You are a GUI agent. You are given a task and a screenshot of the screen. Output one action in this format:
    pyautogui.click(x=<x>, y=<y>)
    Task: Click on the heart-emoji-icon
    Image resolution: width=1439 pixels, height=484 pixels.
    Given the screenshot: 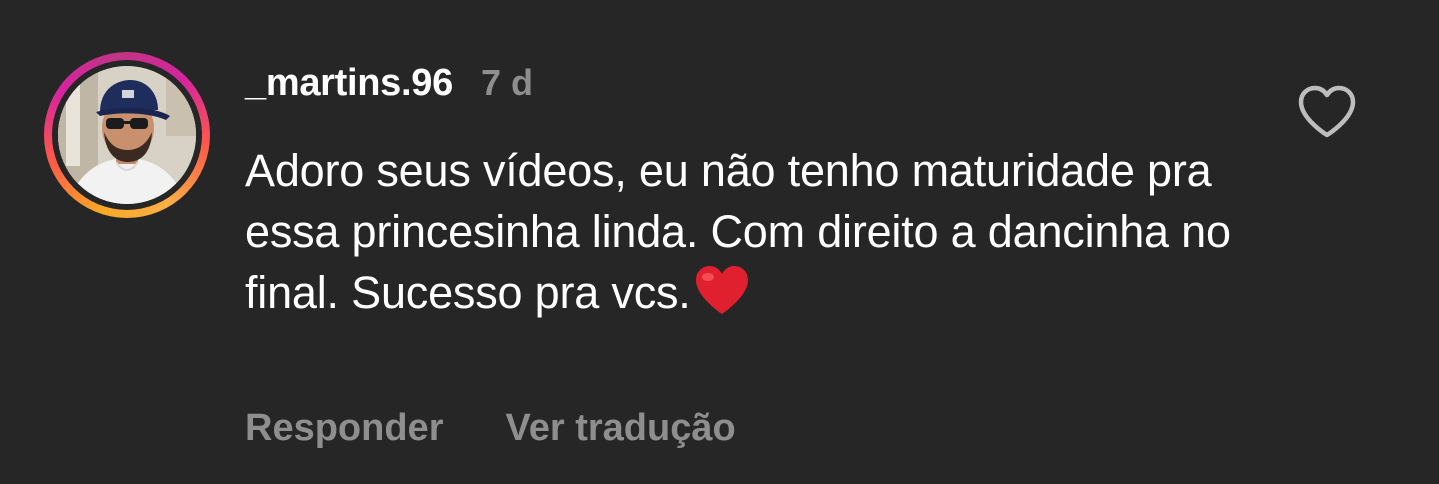 What is the action you would take?
    pyautogui.click(x=721, y=290)
    